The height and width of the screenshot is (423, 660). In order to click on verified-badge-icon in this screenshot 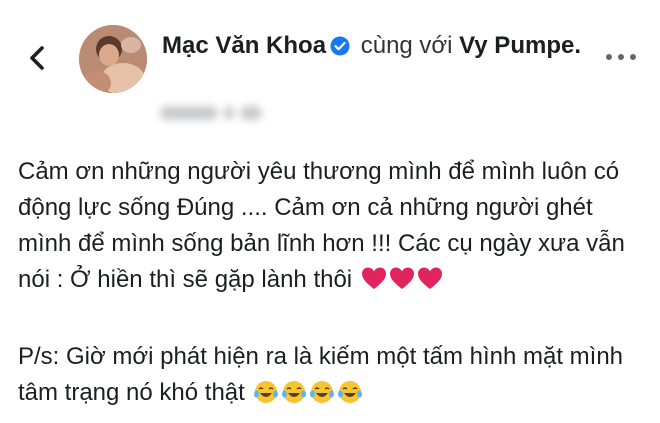, I will do `click(340, 49)`.